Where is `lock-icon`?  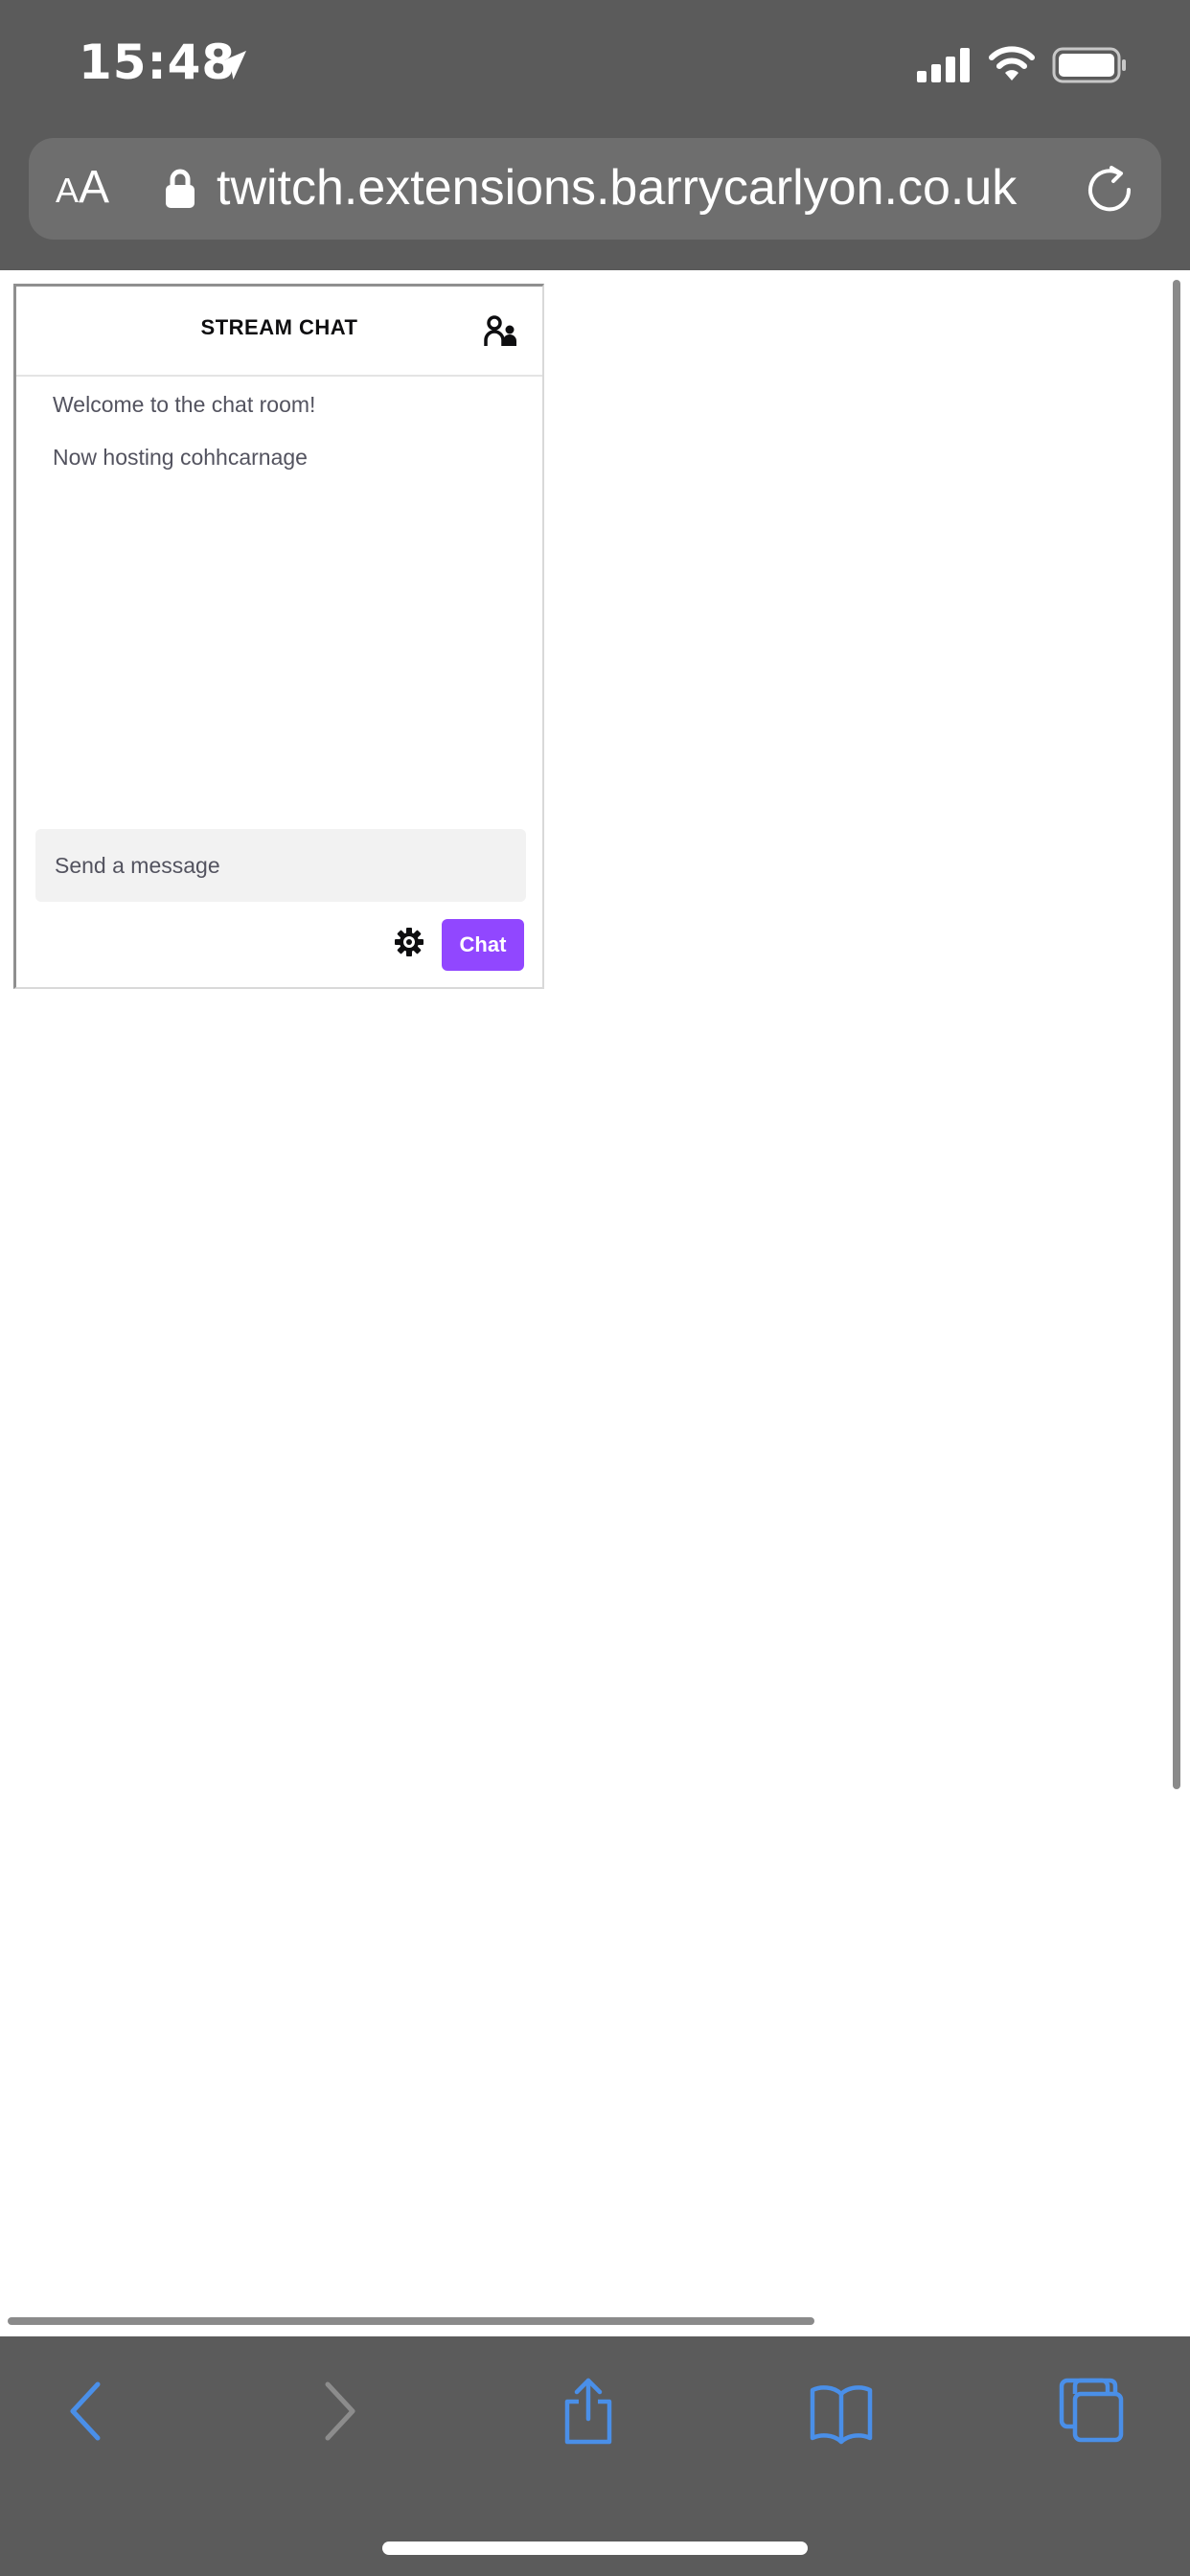
lock-icon is located at coordinates (181, 188).